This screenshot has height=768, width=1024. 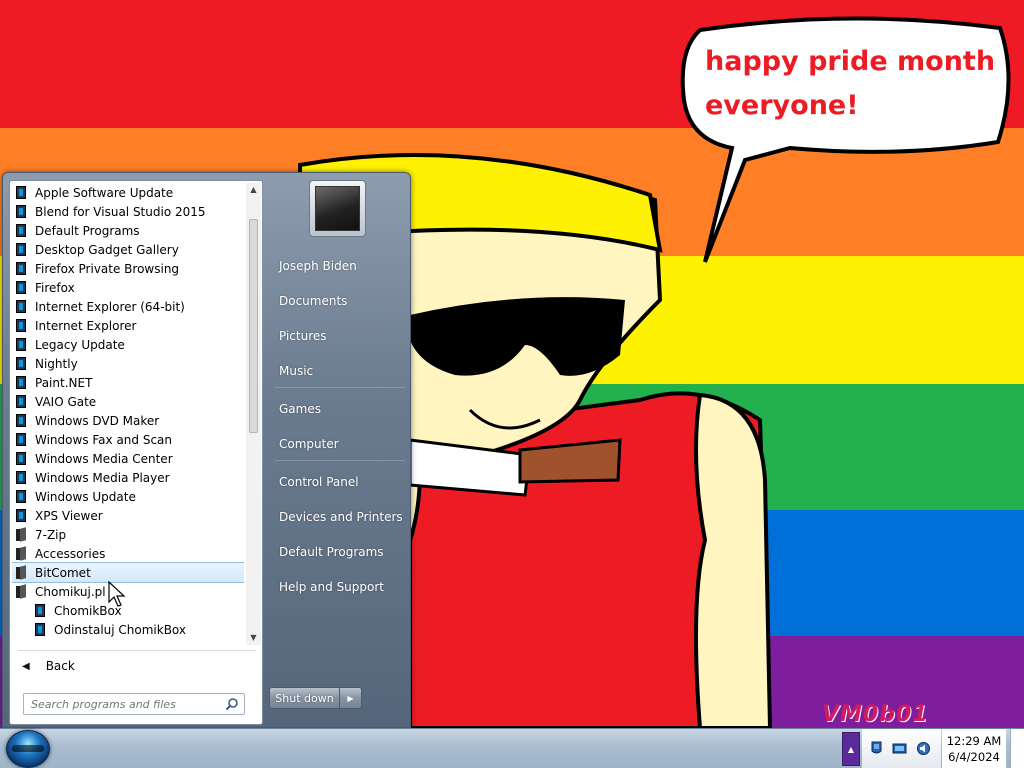 What do you see at coordinates (337, 482) in the screenshot?
I see `start-link-control-panel: Control Panel` at bounding box center [337, 482].